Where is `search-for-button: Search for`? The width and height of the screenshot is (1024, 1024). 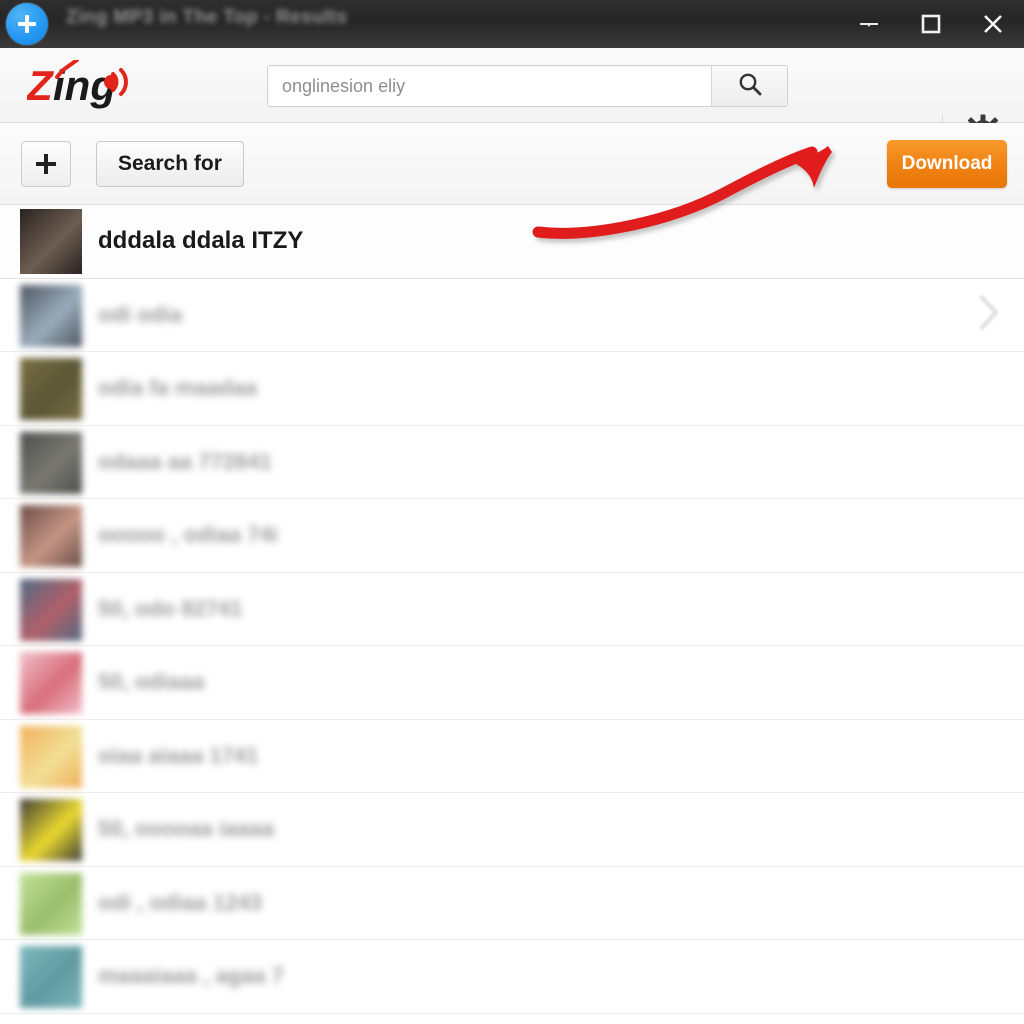
search-for-button: Search for is located at coordinates (170, 164).